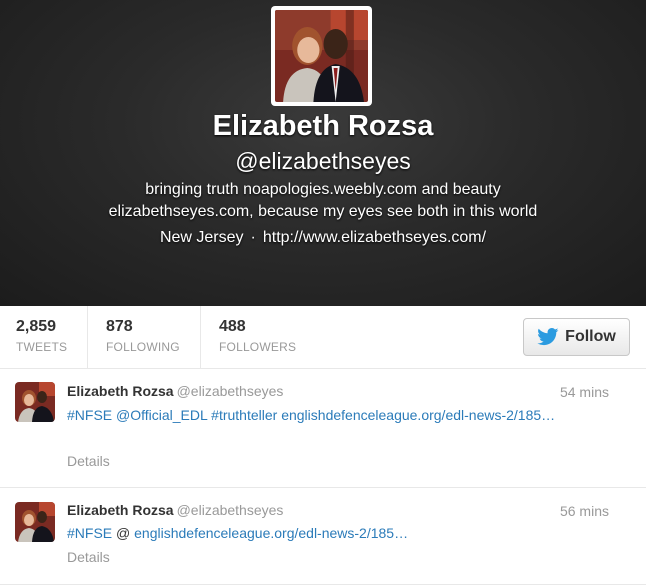  Describe the element at coordinates (548, 337) in the screenshot. I see `twitter-bird-icon` at that location.